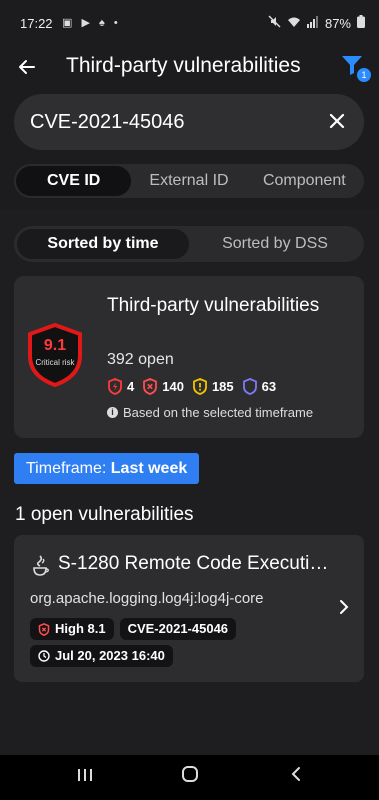  Describe the element at coordinates (74, 181) in the screenshot. I see `tab-cve-id: CVE ID` at that location.